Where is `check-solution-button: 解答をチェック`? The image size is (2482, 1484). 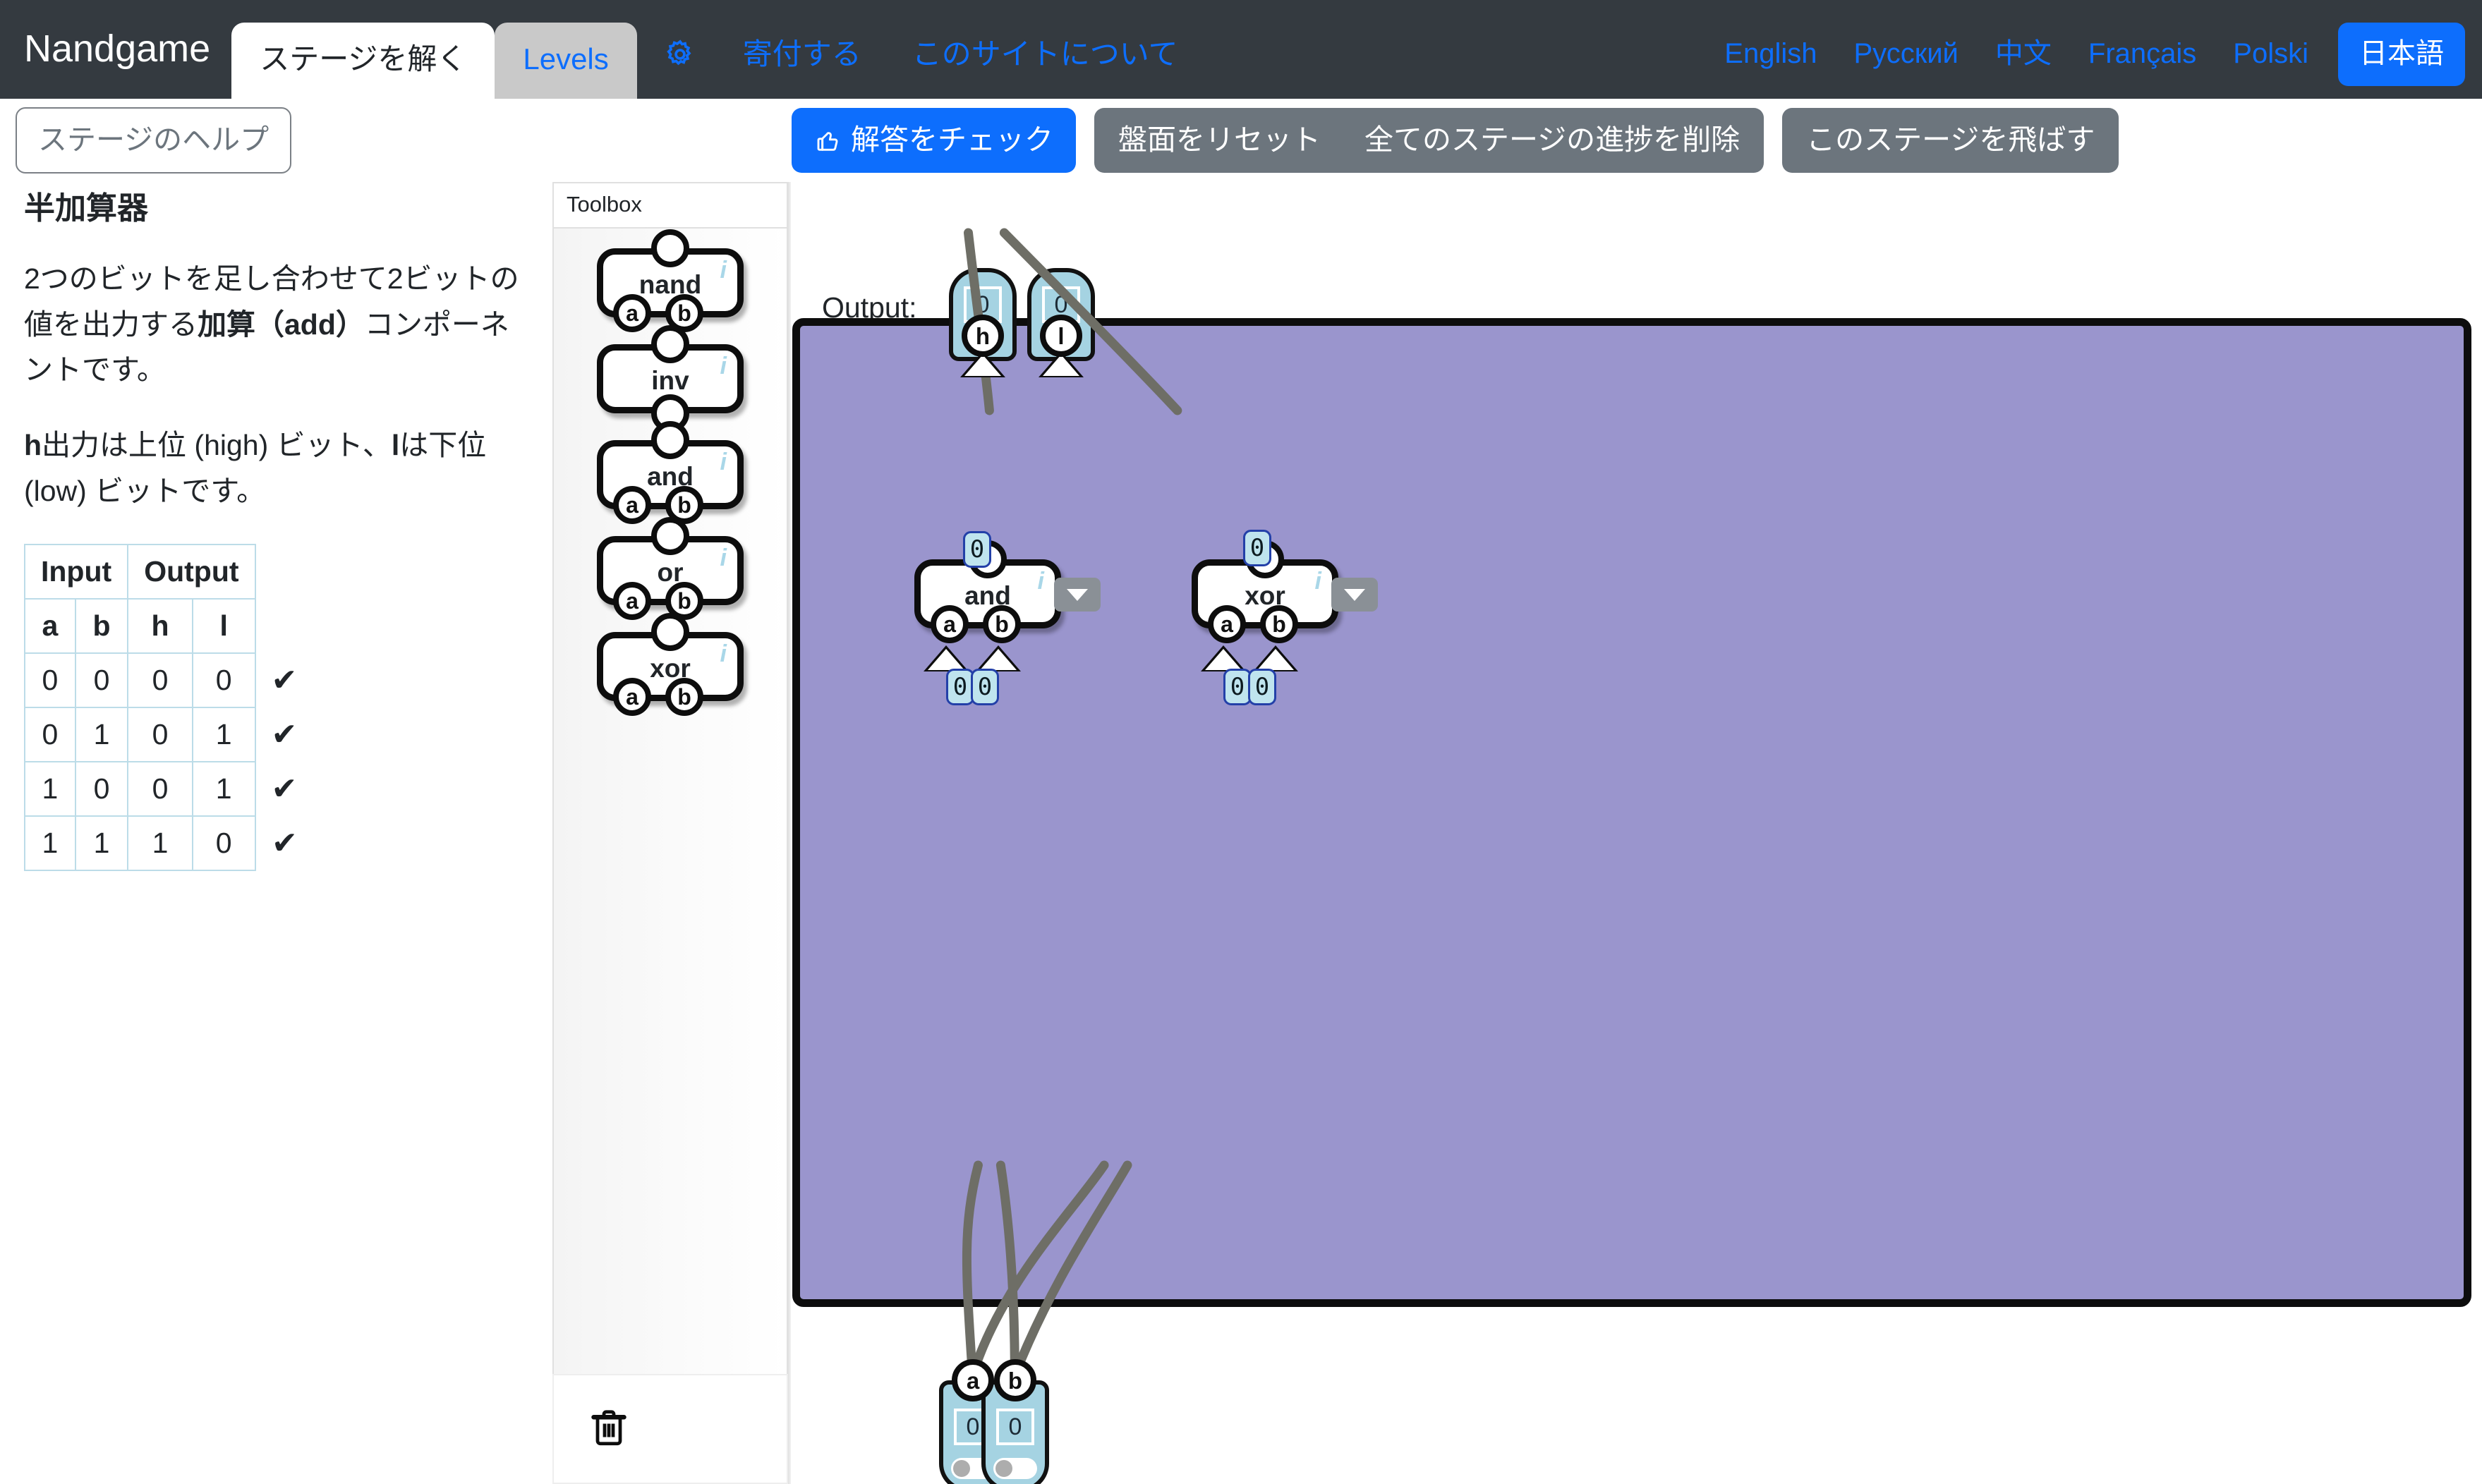 check-solution-button: 解答をチェック is located at coordinates (934, 140).